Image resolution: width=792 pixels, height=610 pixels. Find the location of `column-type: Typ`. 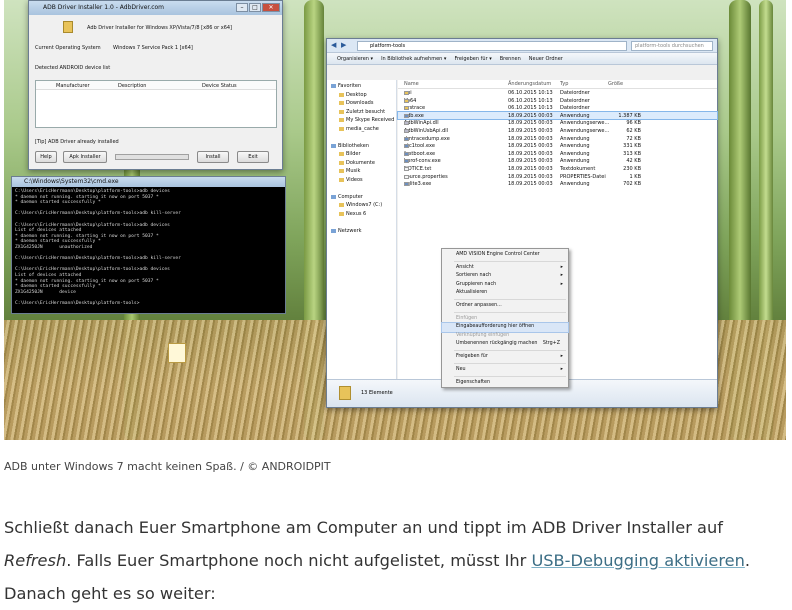

column-type: Typ is located at coordinates (564, 84).